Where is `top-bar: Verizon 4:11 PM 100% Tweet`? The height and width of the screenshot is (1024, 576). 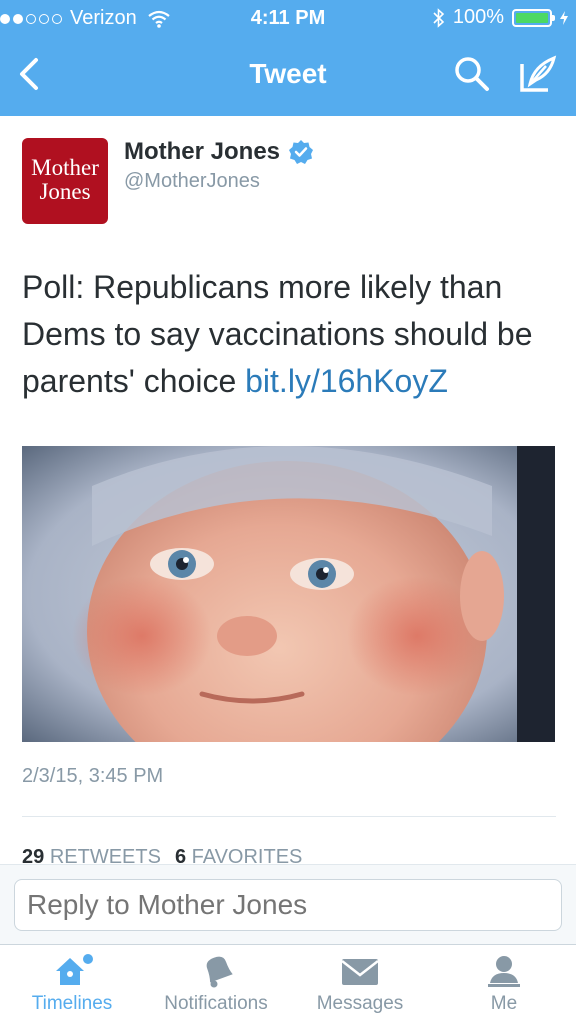 top-bar: Verizon 4:11 PM 100% Tweet is located at coordinates (288, 58).